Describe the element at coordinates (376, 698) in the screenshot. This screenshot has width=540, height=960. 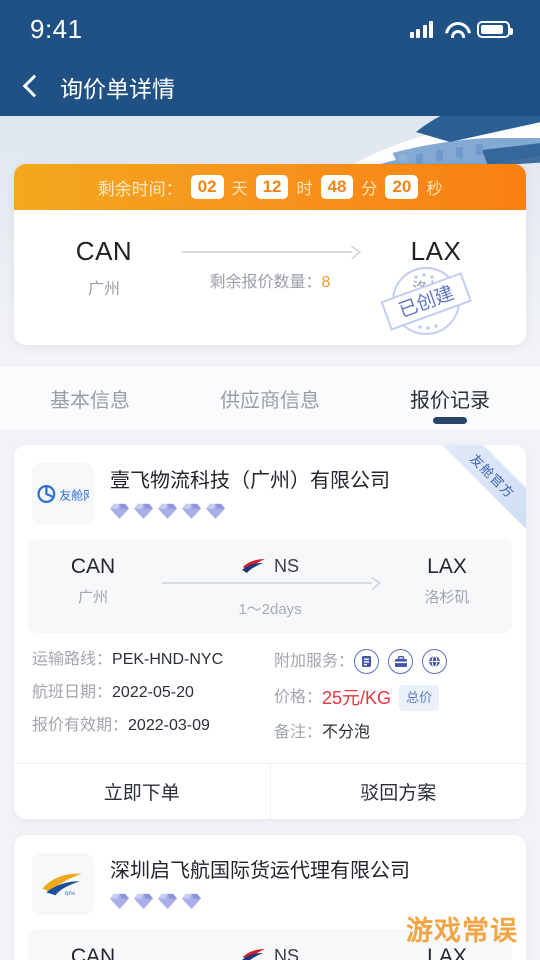
I see `price-unit: /KG` at that location.